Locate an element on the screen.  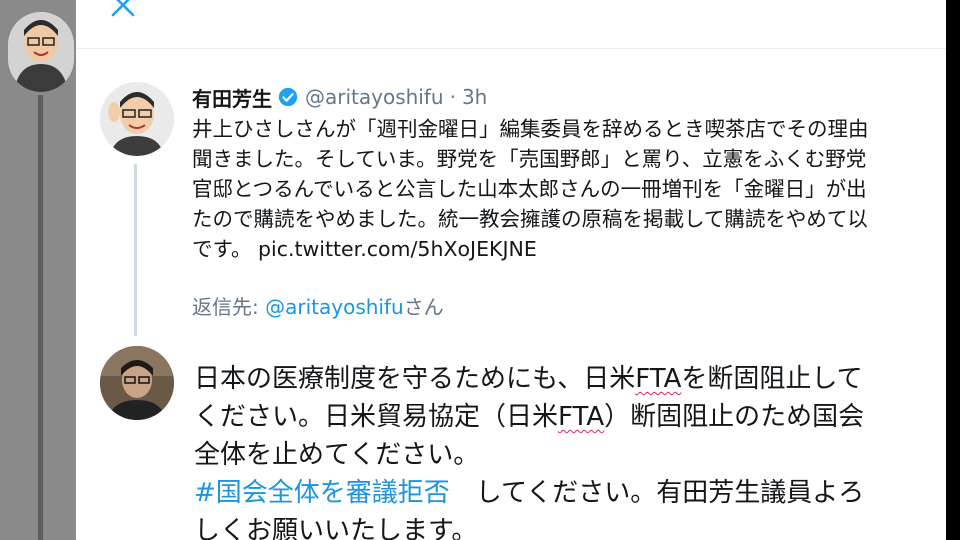
background-thread-line is located at coordinates (40, 317).